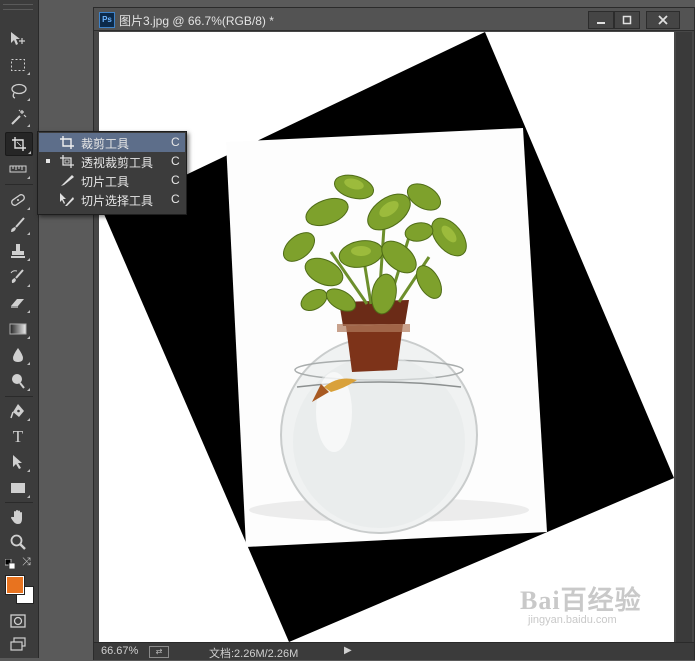 This screenshot has height=661, width=695. Describe the element at coordinates (196, 21) in the screenshot. I see `document-title: 图片3.jpg @ 66.7%(RGB/8) *` at that location.